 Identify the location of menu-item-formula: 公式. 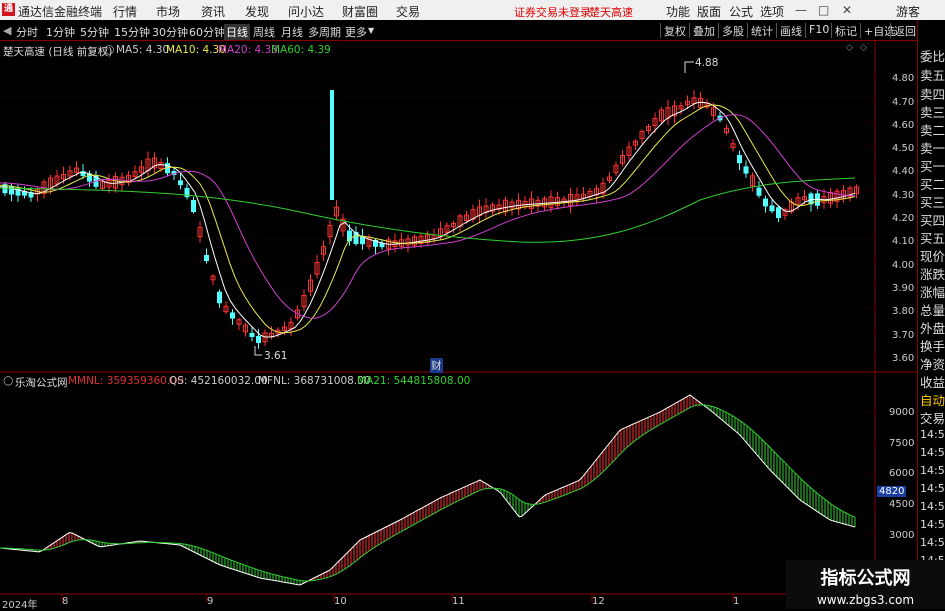
(741, 11).